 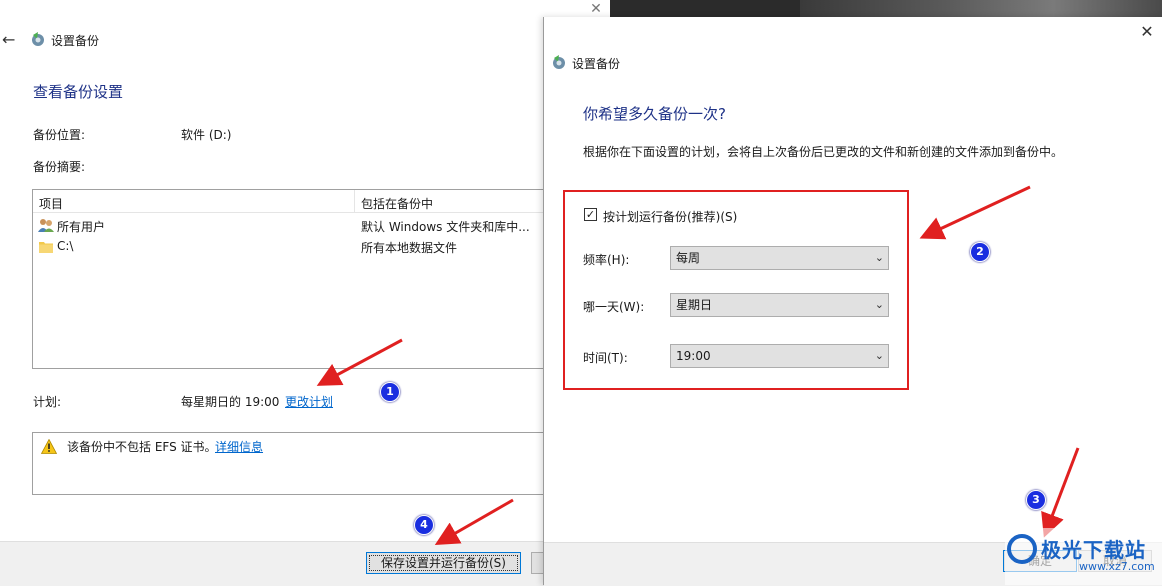 What do you see at coordinates (59, 167) in the screenshot?
I see `backup-summary-label: 备份摘要:` at bounding box center [59, 167].